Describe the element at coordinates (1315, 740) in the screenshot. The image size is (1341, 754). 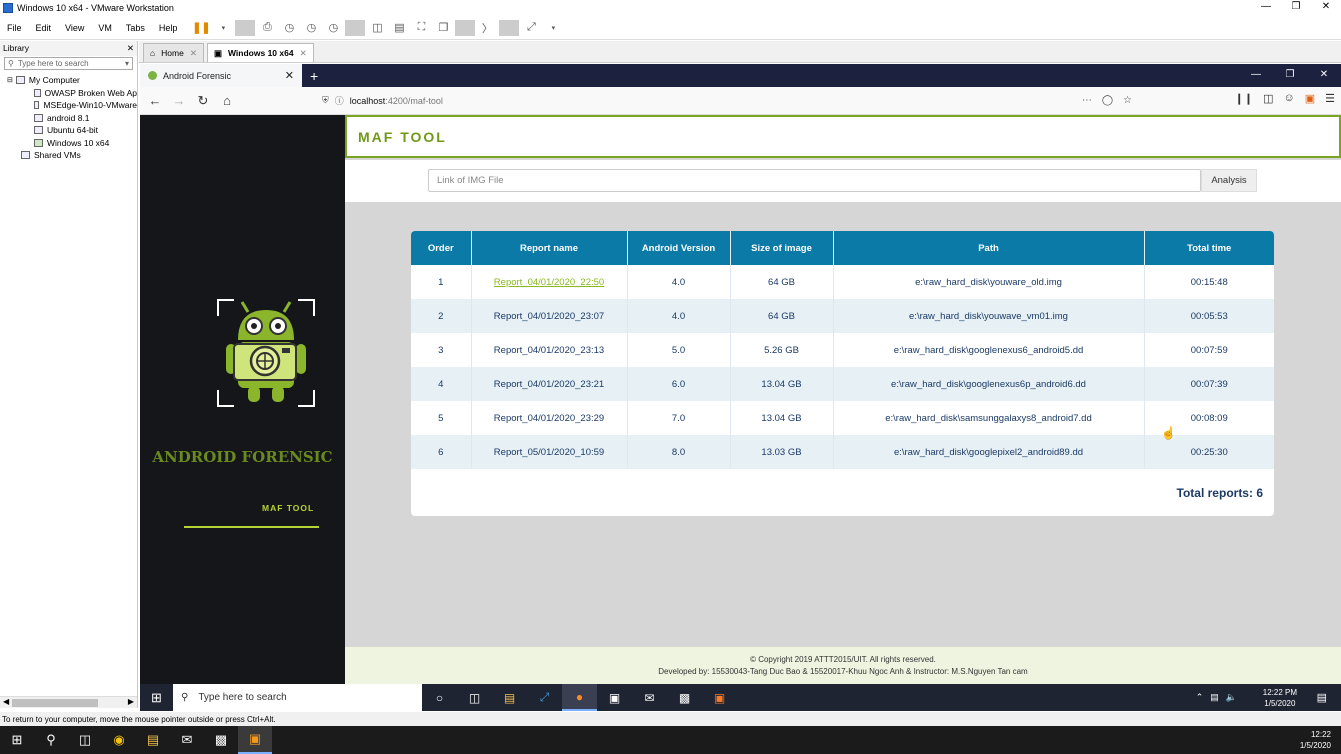
I see `host-clock: 12:22 1/5/2020` at that location.